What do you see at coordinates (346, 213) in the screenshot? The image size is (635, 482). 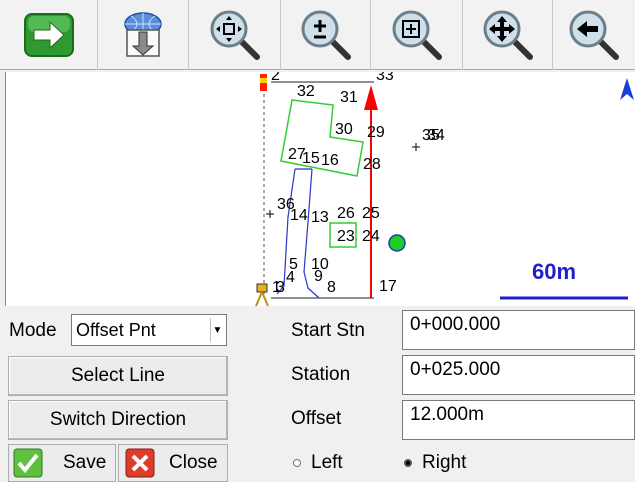 I see `point-label: 26` at bounding box center [346, 213].